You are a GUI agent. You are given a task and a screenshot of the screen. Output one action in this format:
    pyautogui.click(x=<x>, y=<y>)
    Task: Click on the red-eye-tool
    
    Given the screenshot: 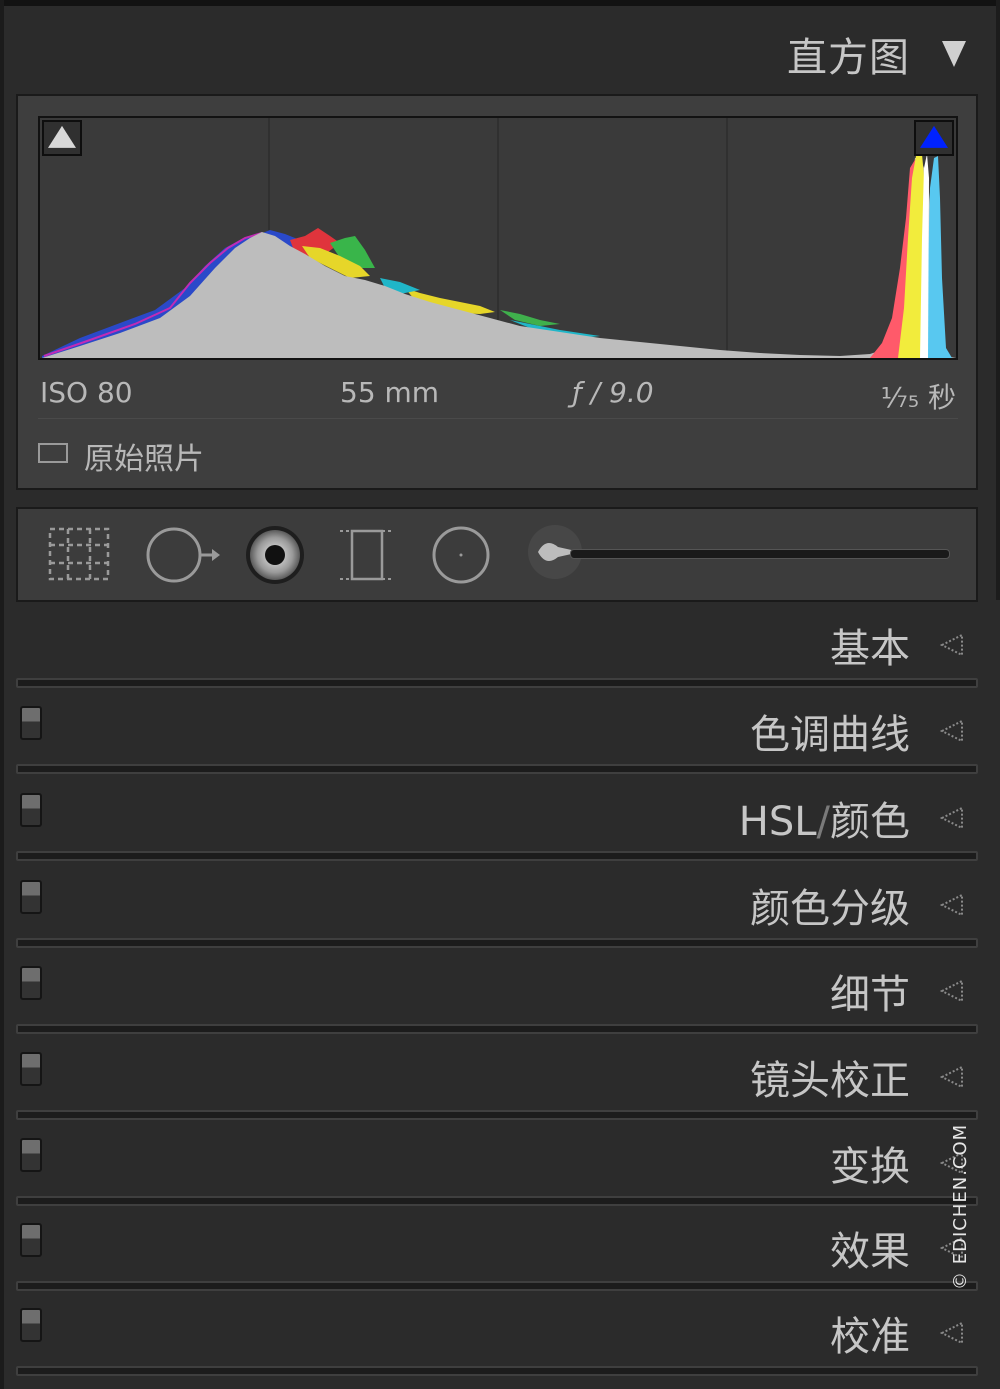 What is the action you would take?
    pyautogui.click(x=275, y=555)
    